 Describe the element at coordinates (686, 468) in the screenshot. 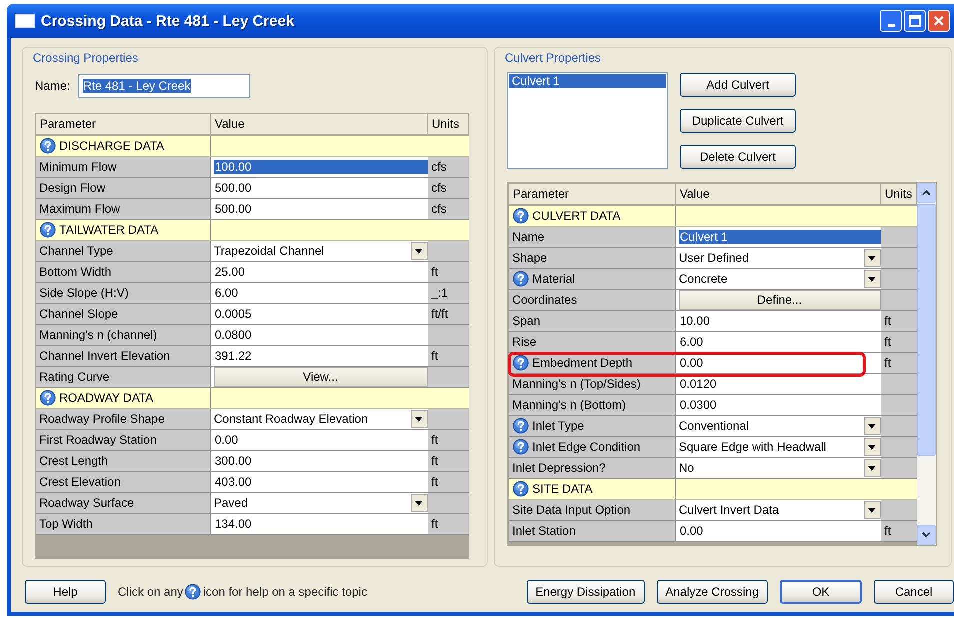

I see `dropdown-value: No` at that location.